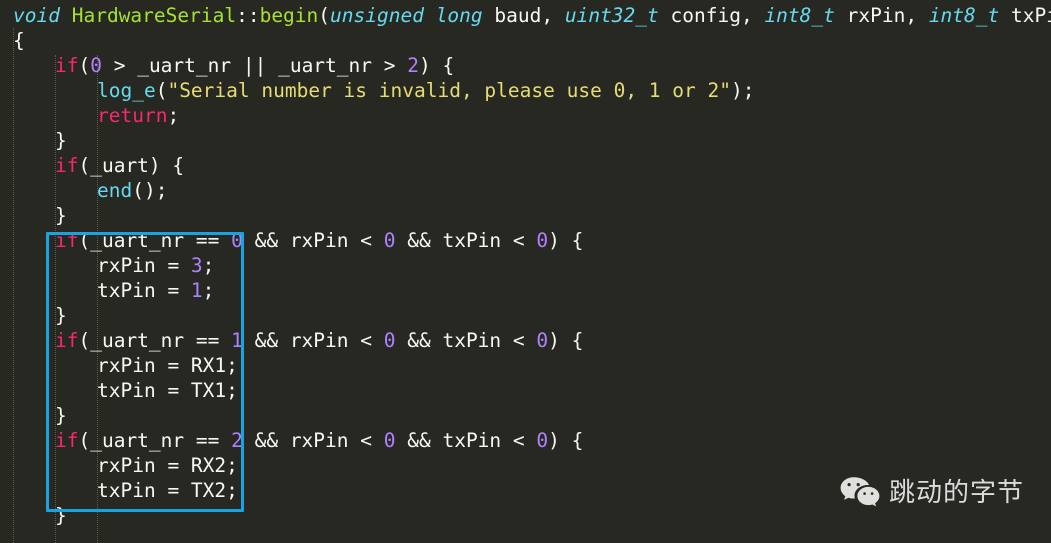 The width and height of the screenshot is (1051, 543). What do you see at coordinates (132, 115) in the screenshot?
I see `code-token-kw: return` at bounding box center [132, 115].